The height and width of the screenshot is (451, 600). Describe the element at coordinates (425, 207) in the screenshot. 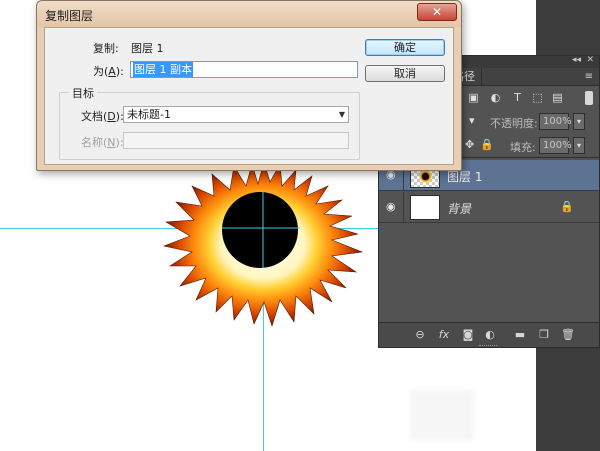

I see `layer-thumbnail` at that location.